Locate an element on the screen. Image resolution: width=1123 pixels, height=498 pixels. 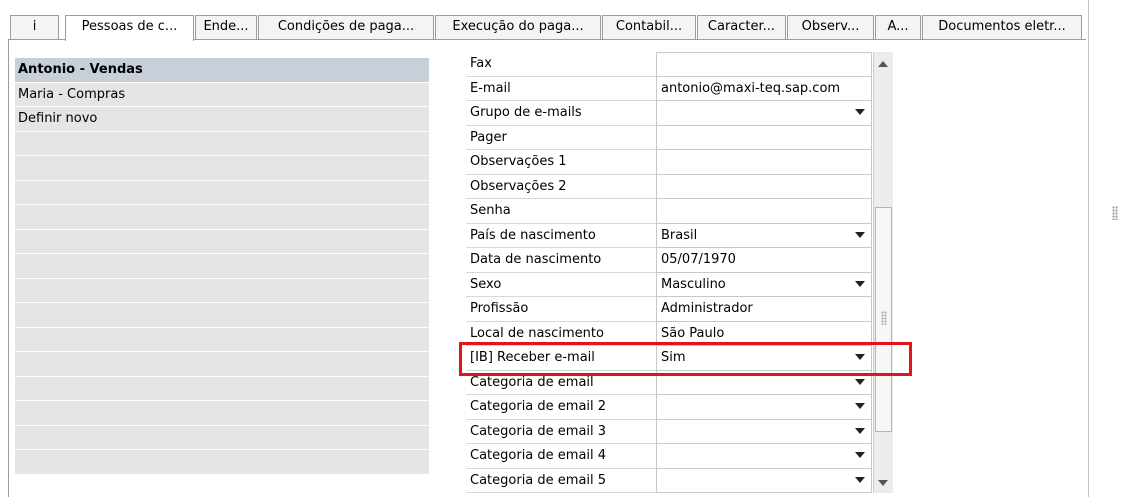
field-row-profession: Profissão Administrador is located at coordinates (669, 309).